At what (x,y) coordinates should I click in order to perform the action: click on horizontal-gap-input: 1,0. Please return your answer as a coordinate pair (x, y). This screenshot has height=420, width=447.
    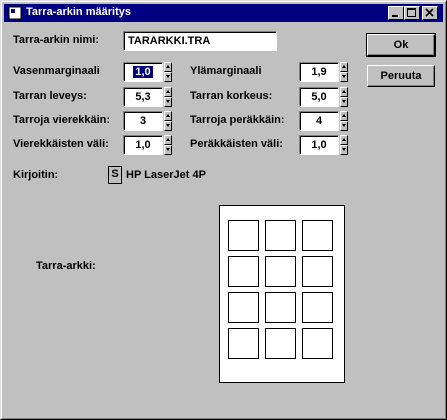
    Looking at the image, I should click on (143, 145).